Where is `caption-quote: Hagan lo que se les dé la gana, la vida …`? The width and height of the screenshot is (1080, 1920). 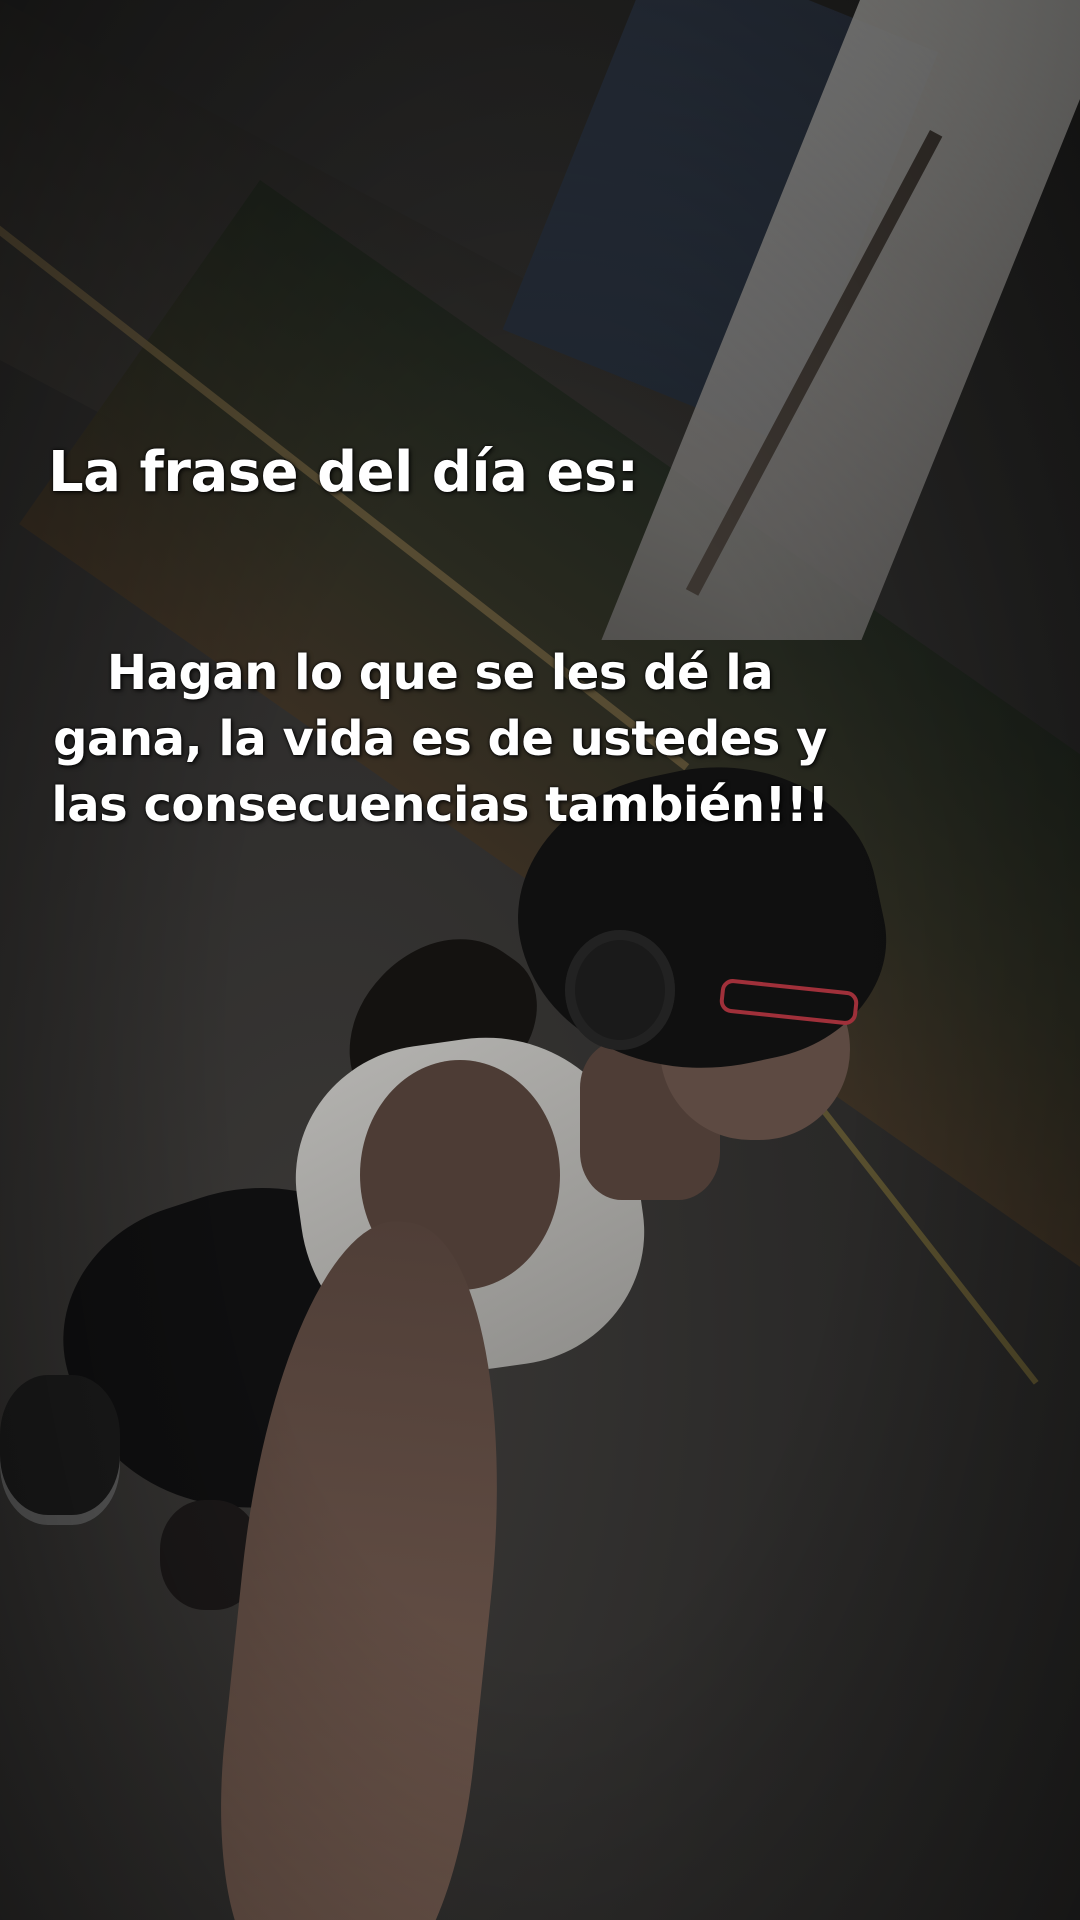 caption-quote: Hagan lo que se les dé la gana, la vida … is located at coordinates (440, 739).